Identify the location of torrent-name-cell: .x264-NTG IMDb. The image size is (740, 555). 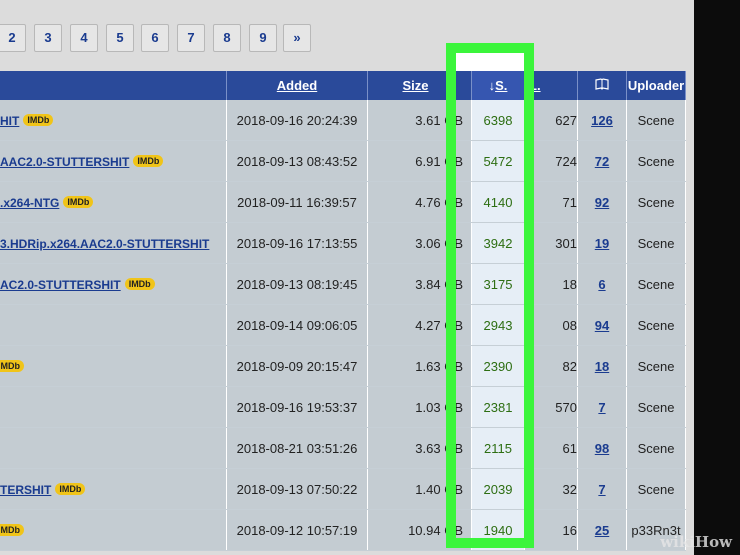
(113, 202).